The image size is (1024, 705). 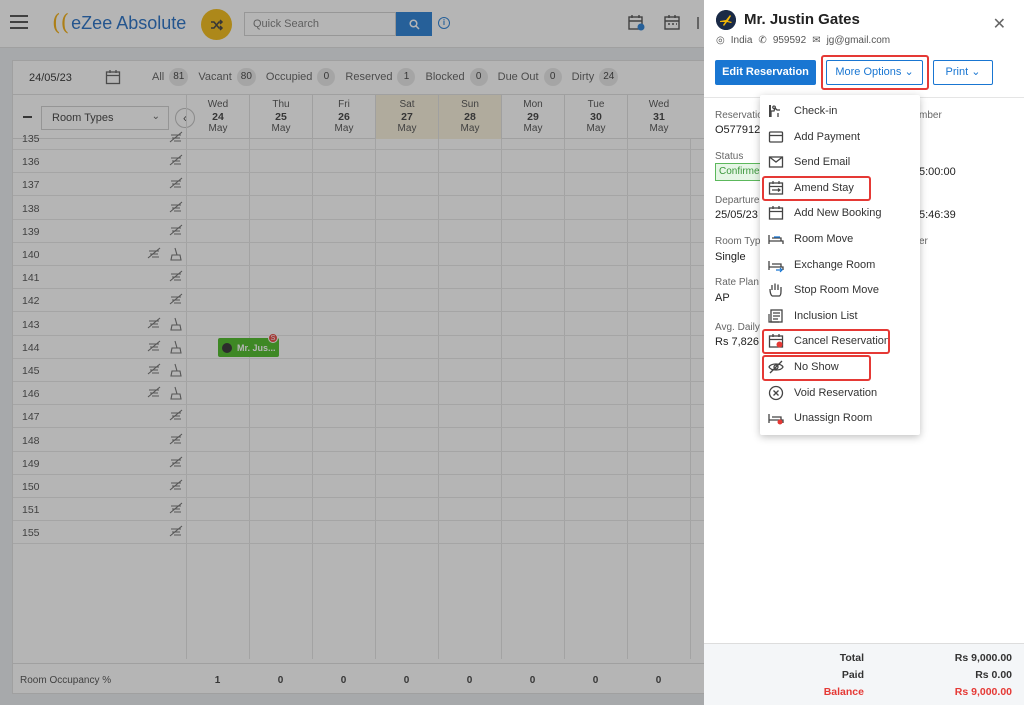 What do you see at coordinates (840, 111) in the screenshot?
I see `menu-item-check-in: Check-in` at bounding box center [840, 111].